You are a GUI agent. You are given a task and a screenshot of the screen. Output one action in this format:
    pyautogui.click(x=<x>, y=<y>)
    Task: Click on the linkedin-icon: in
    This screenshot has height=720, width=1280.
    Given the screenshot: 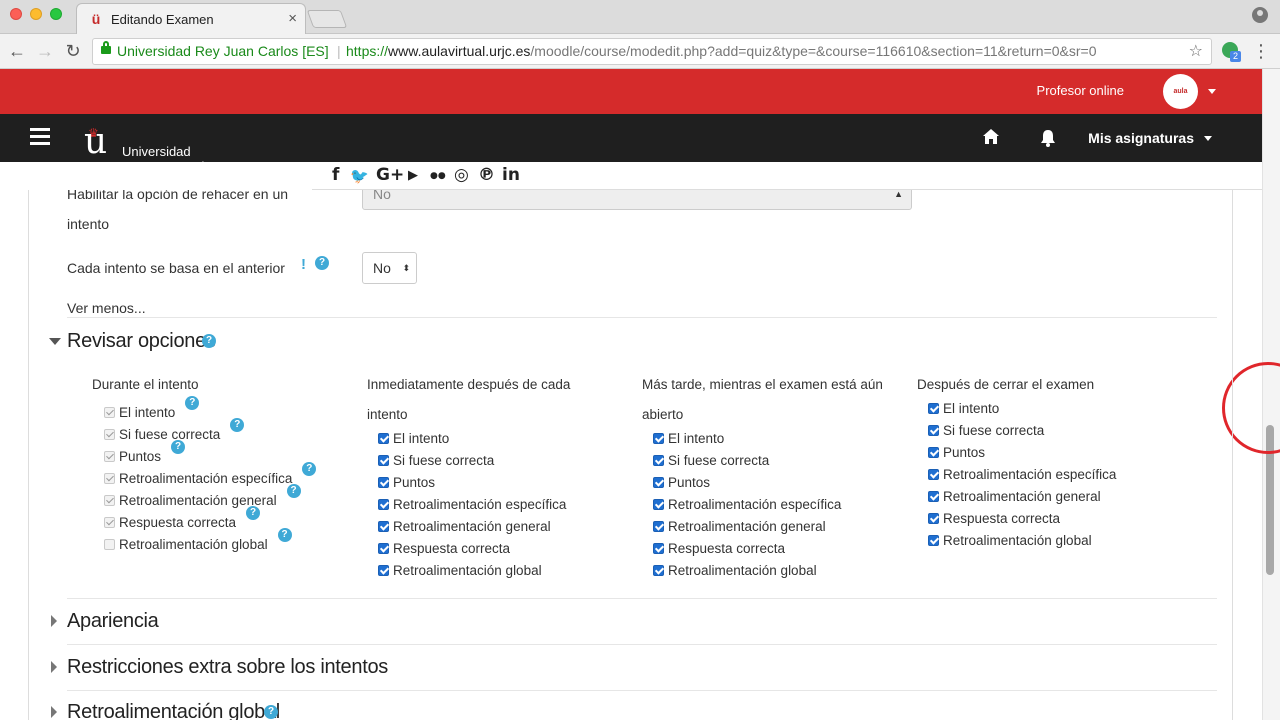 What is the action you would take?
    pyautogui.click(x=511, y=175)
    